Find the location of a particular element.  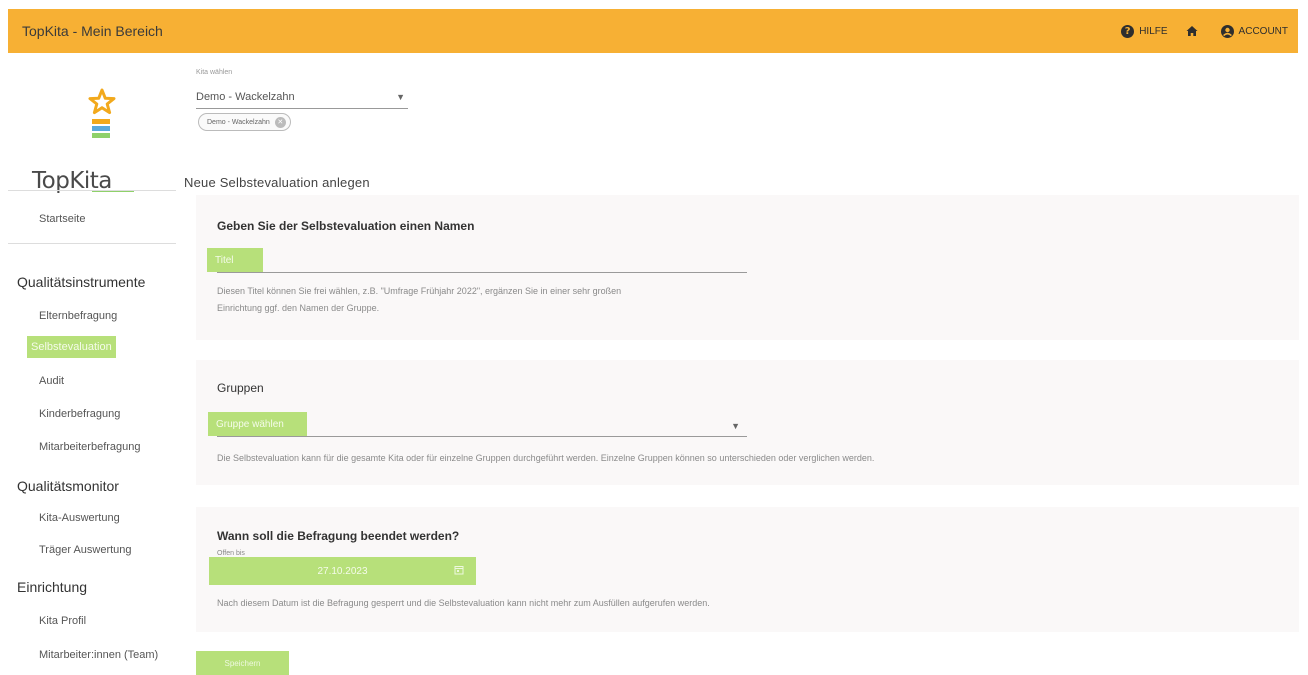

groups-card-title: Gruppen is located at coordinates (240, 388).